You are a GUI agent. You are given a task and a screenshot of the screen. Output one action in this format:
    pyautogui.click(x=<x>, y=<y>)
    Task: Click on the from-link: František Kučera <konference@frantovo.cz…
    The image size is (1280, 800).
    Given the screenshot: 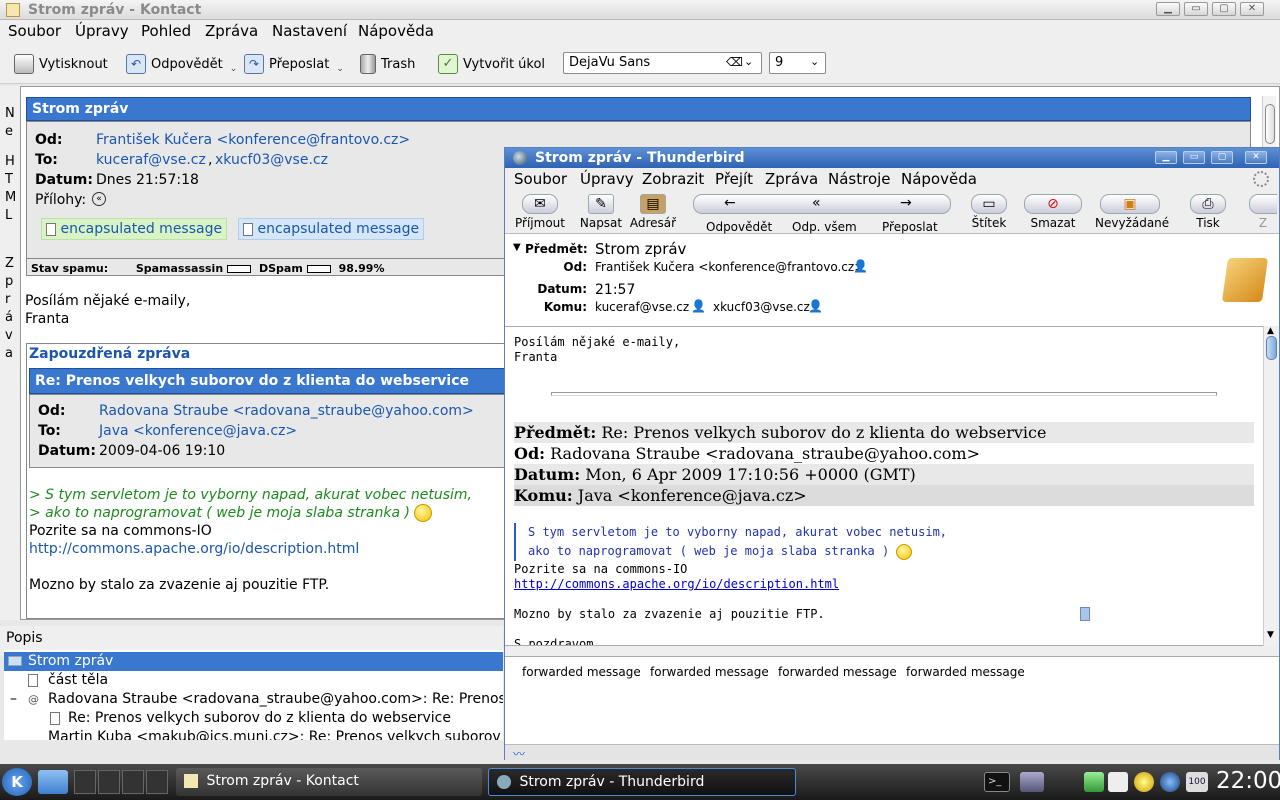 What is the action you would take?
    pyautogui.click(x=253, y=140)
    